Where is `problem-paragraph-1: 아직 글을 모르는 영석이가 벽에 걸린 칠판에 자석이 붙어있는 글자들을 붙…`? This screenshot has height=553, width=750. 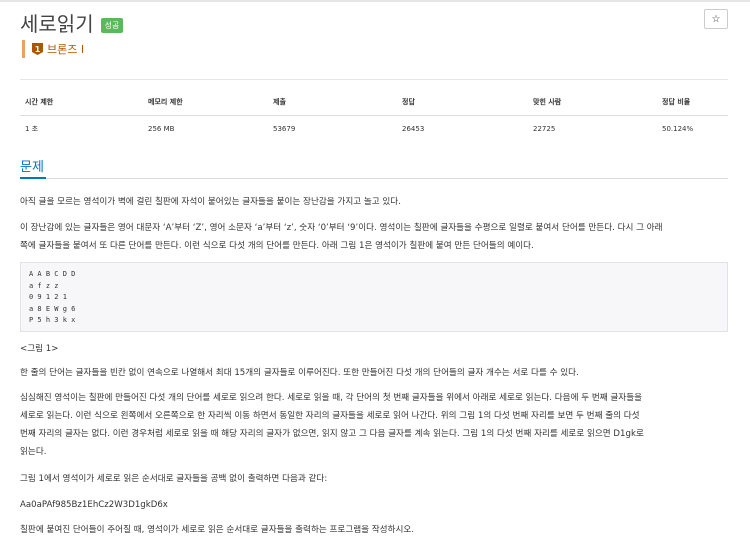 problem-paragraph-1: 아직 글을 모르는 영석이가 벽에 걸린 칠판에 자석이 붙어있는 글자들을 붙… is located at coordinates (210, 202).